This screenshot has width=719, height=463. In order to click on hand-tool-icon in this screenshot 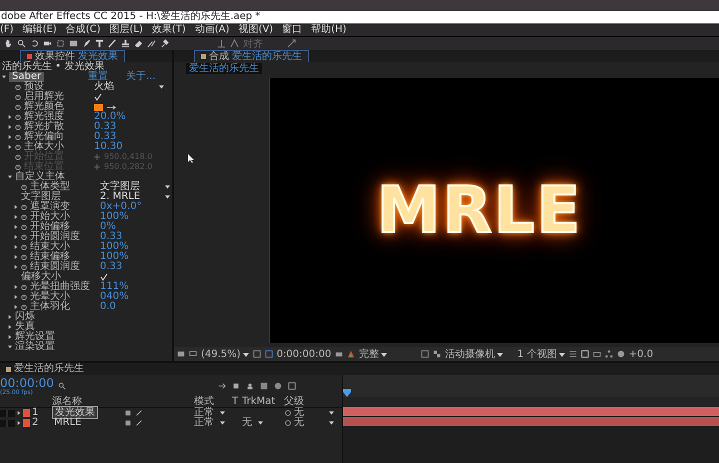, I will do `click(8, 43)`.